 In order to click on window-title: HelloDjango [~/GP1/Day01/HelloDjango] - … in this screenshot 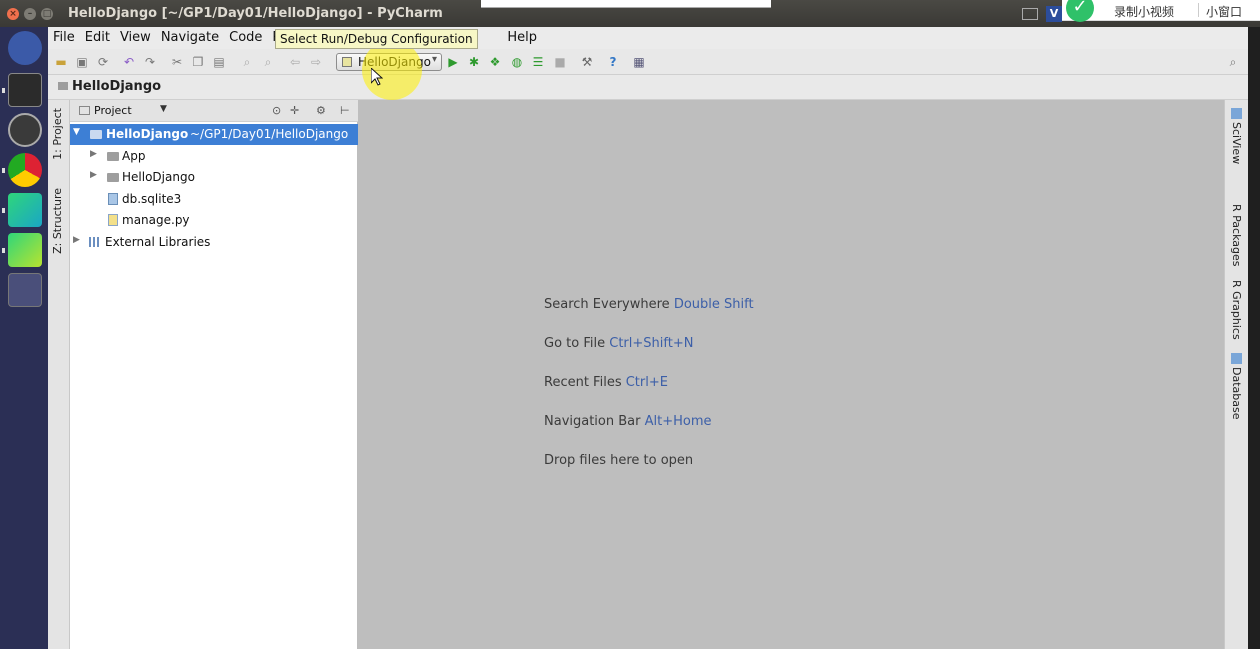, I will do `click(255, 13)`.